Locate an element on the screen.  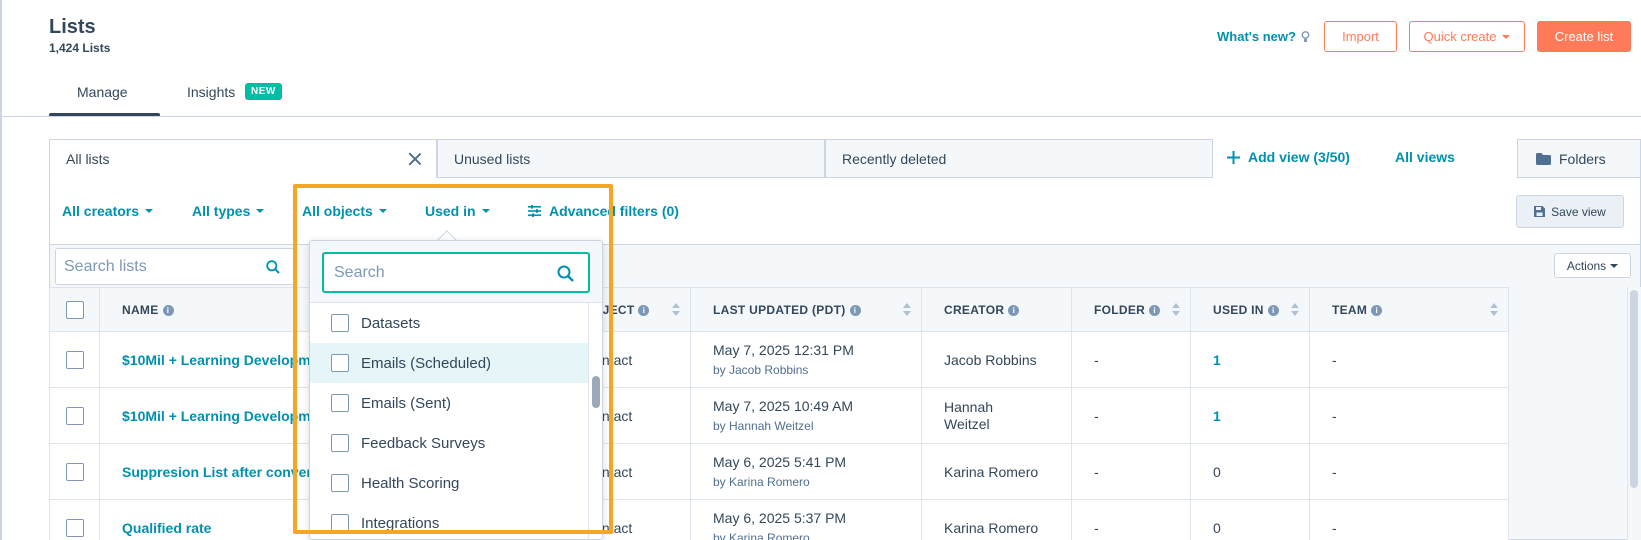
view-tab-recently-deleted: Recently deleted is located at coordinates (1019, 158).